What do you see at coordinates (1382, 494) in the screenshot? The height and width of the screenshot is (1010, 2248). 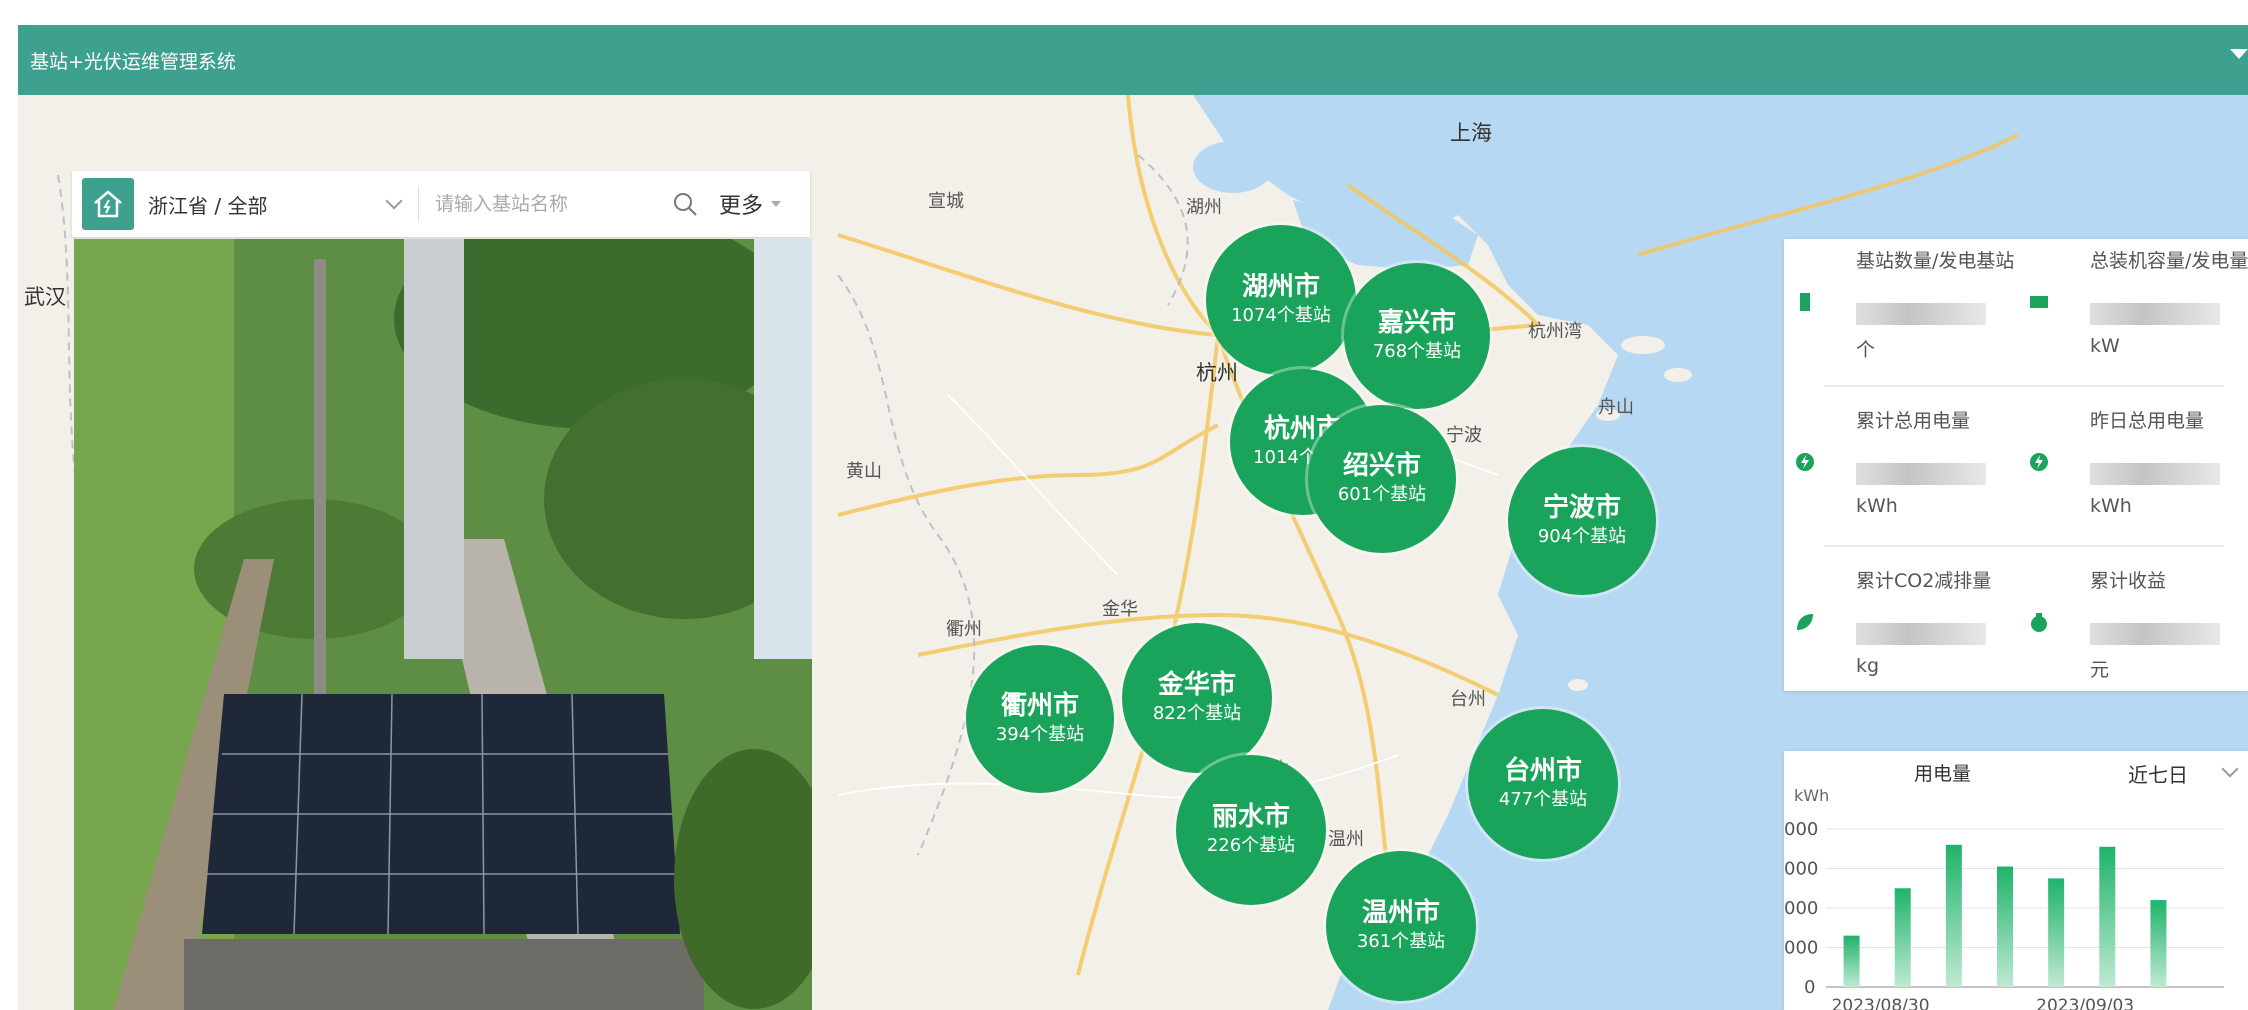 I see `cluster-count: 601个基站` at bounding box center [1382, 494].